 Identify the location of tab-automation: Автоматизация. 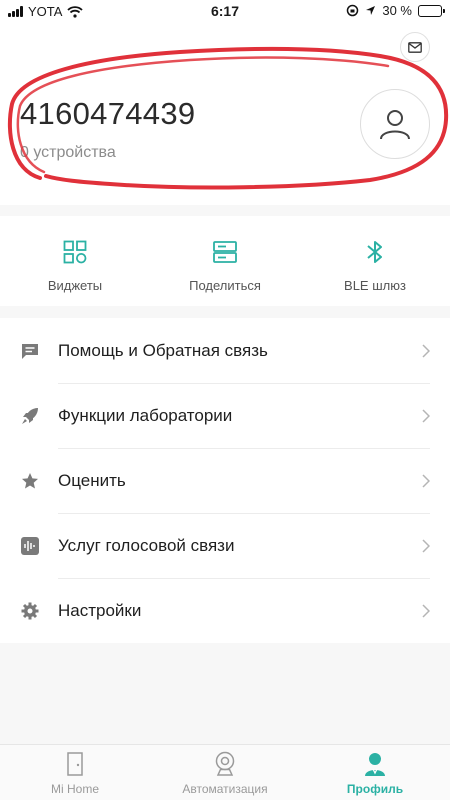
(225, 772).